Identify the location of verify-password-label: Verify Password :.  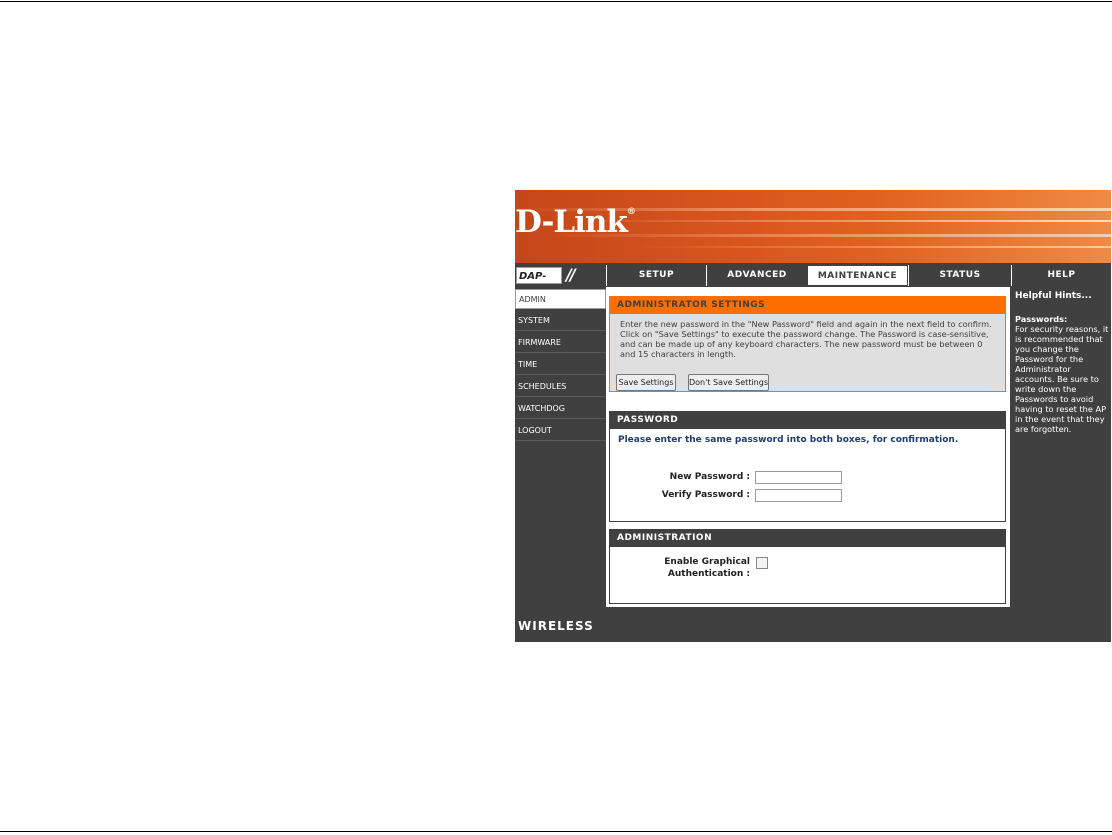
(705, 495).